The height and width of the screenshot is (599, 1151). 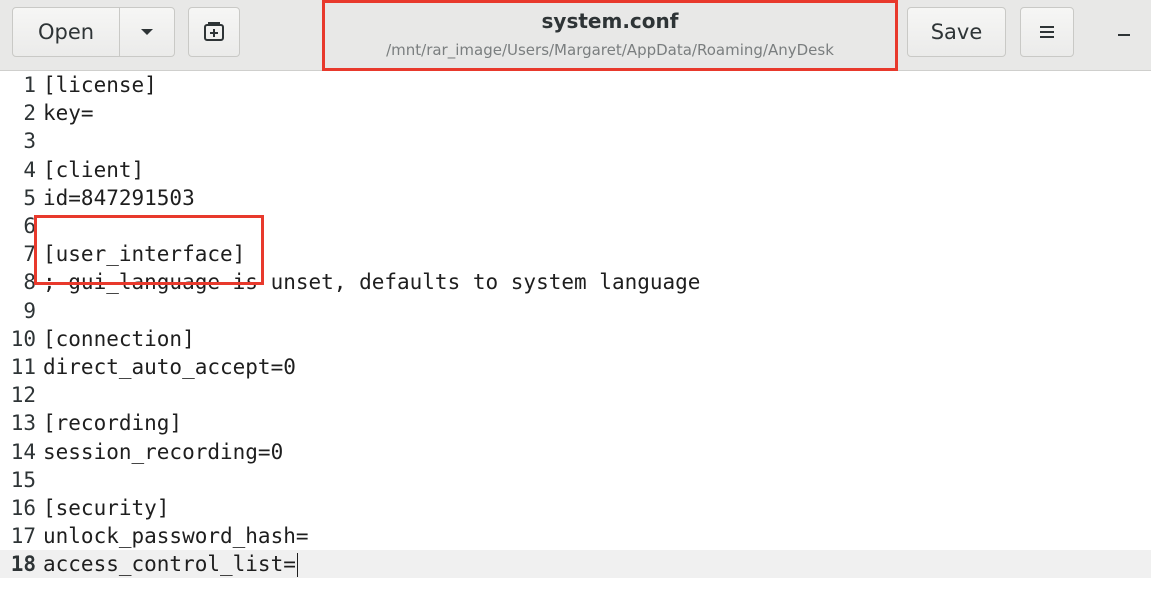 I want to click on open-menu-button, so click(x=147, y=32).